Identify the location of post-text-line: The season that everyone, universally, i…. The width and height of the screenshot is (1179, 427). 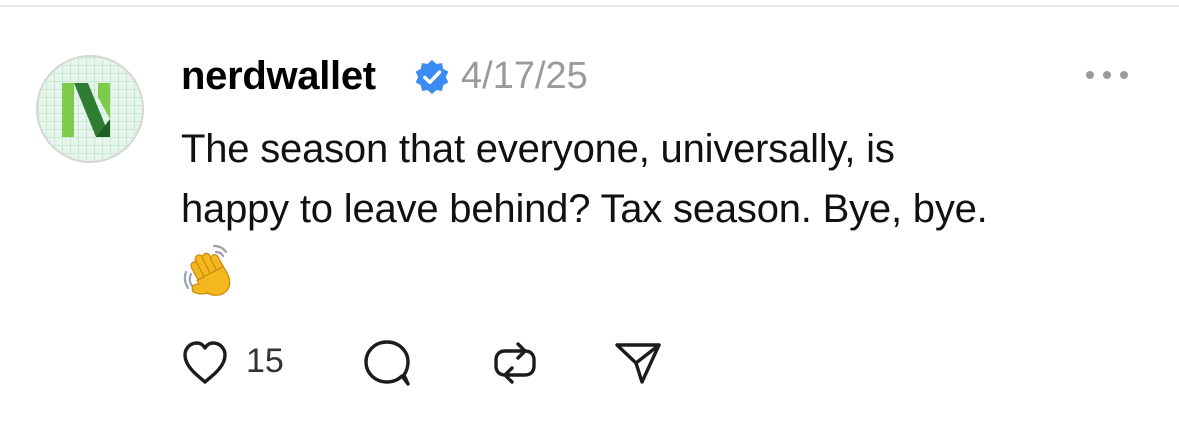
(538, 149).